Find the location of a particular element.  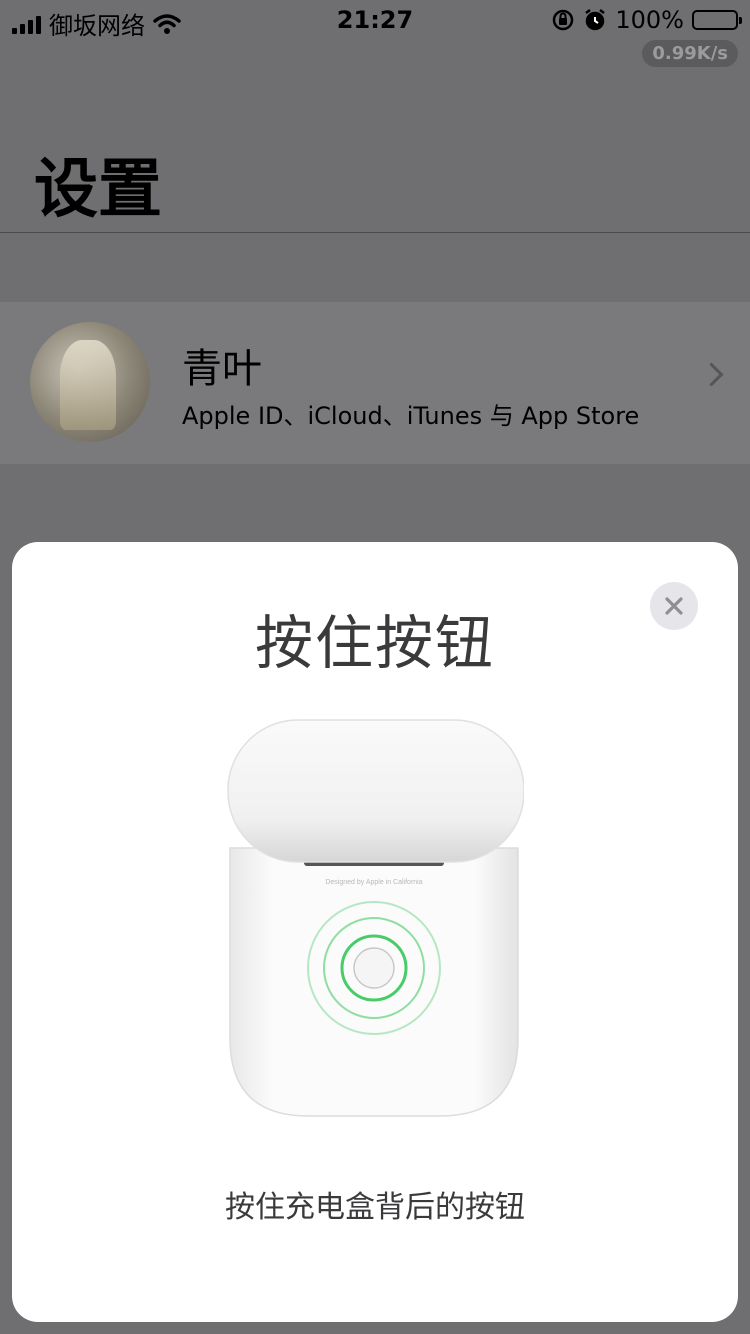

battery-icon is located at coordinates (717, 20).